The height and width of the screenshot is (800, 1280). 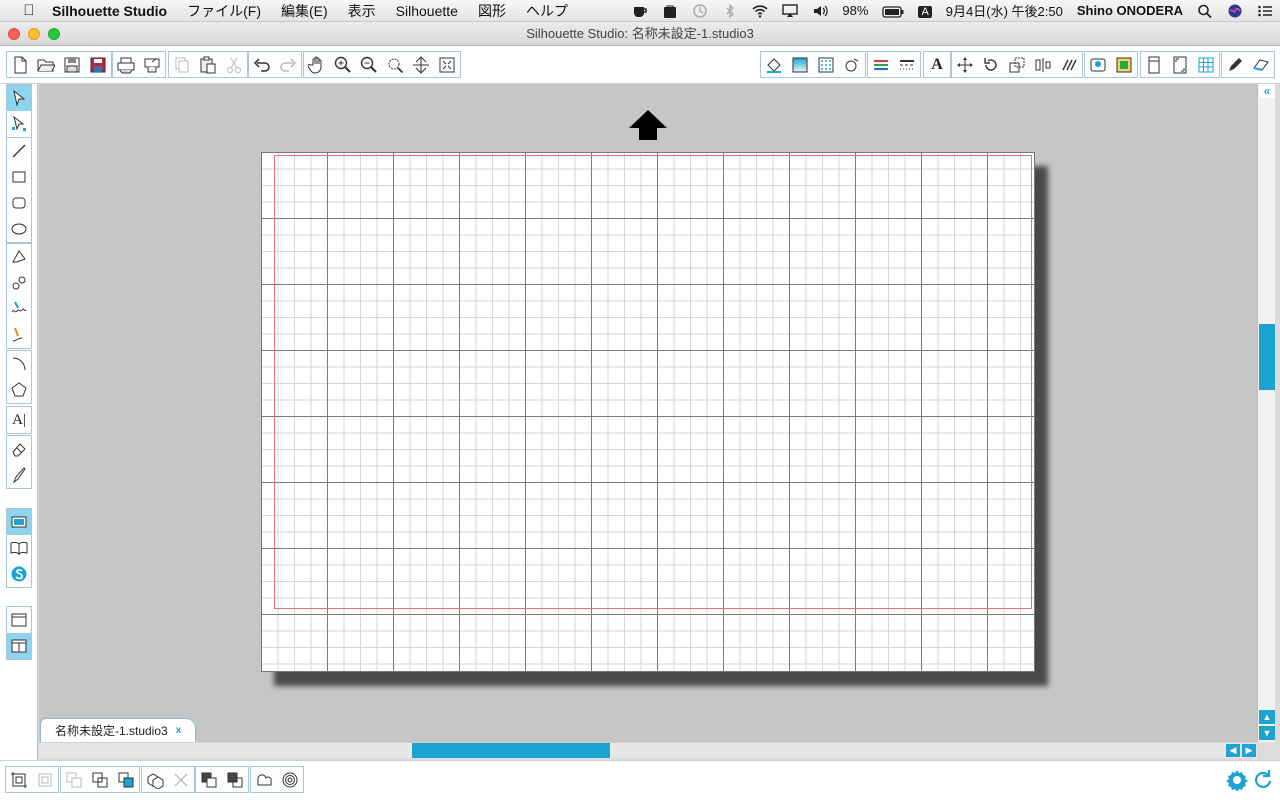 I want to click on weld-icon, so click(x=264, y=779).